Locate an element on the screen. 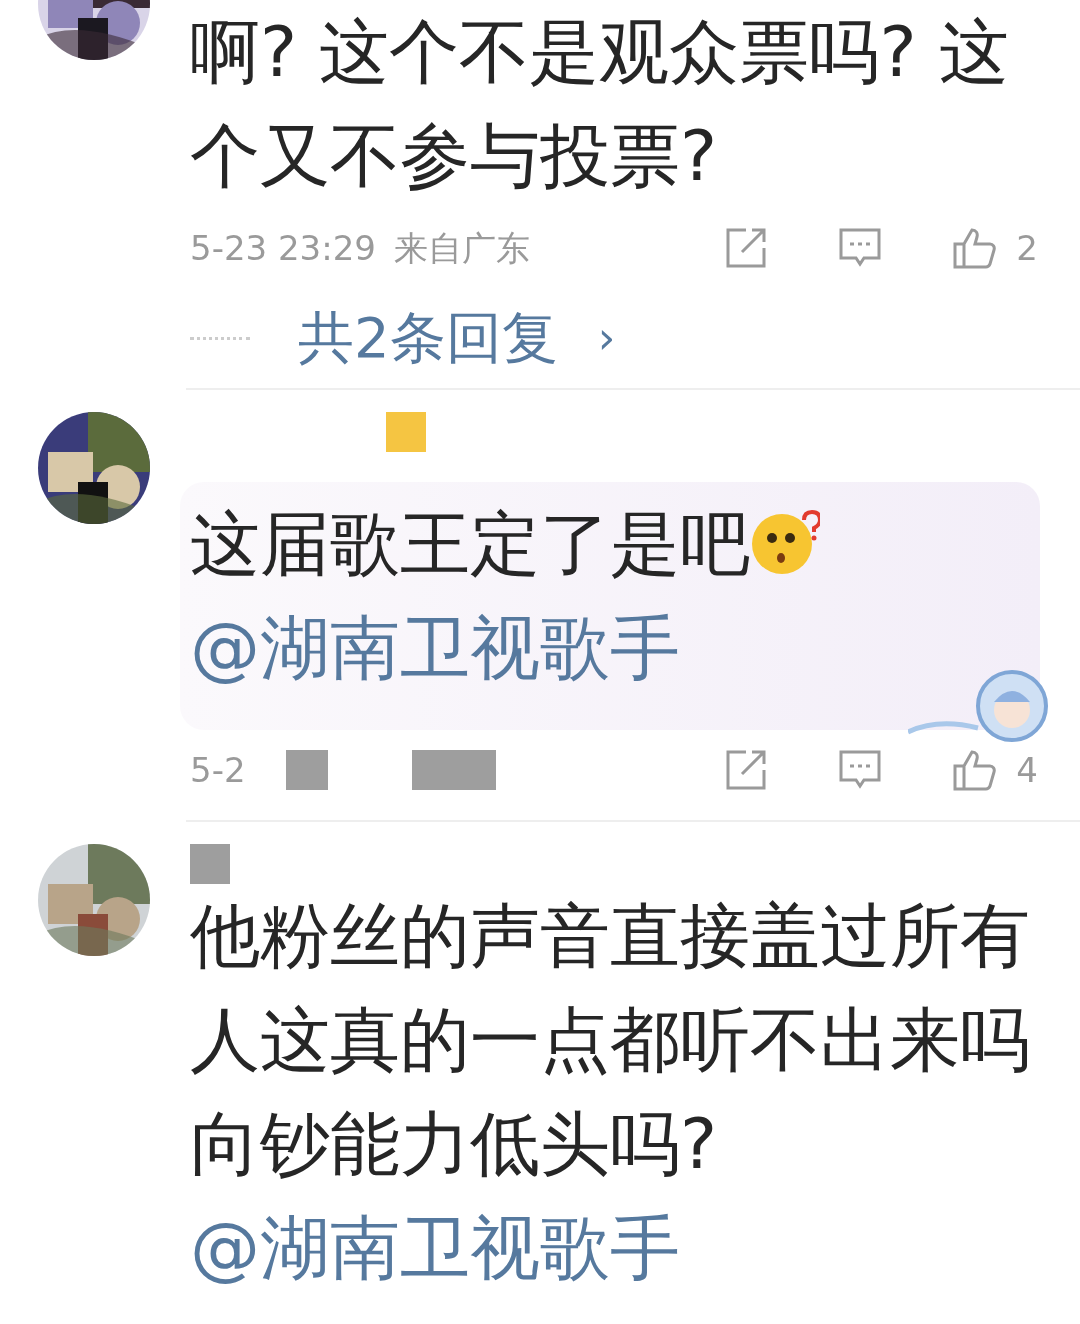 Image resolution: width=1080 pixels, height=1324 pixels. comment-text: 啊? 这个不是观众票吗? 这个又不参与投票? is located at coordinates (600, 104).